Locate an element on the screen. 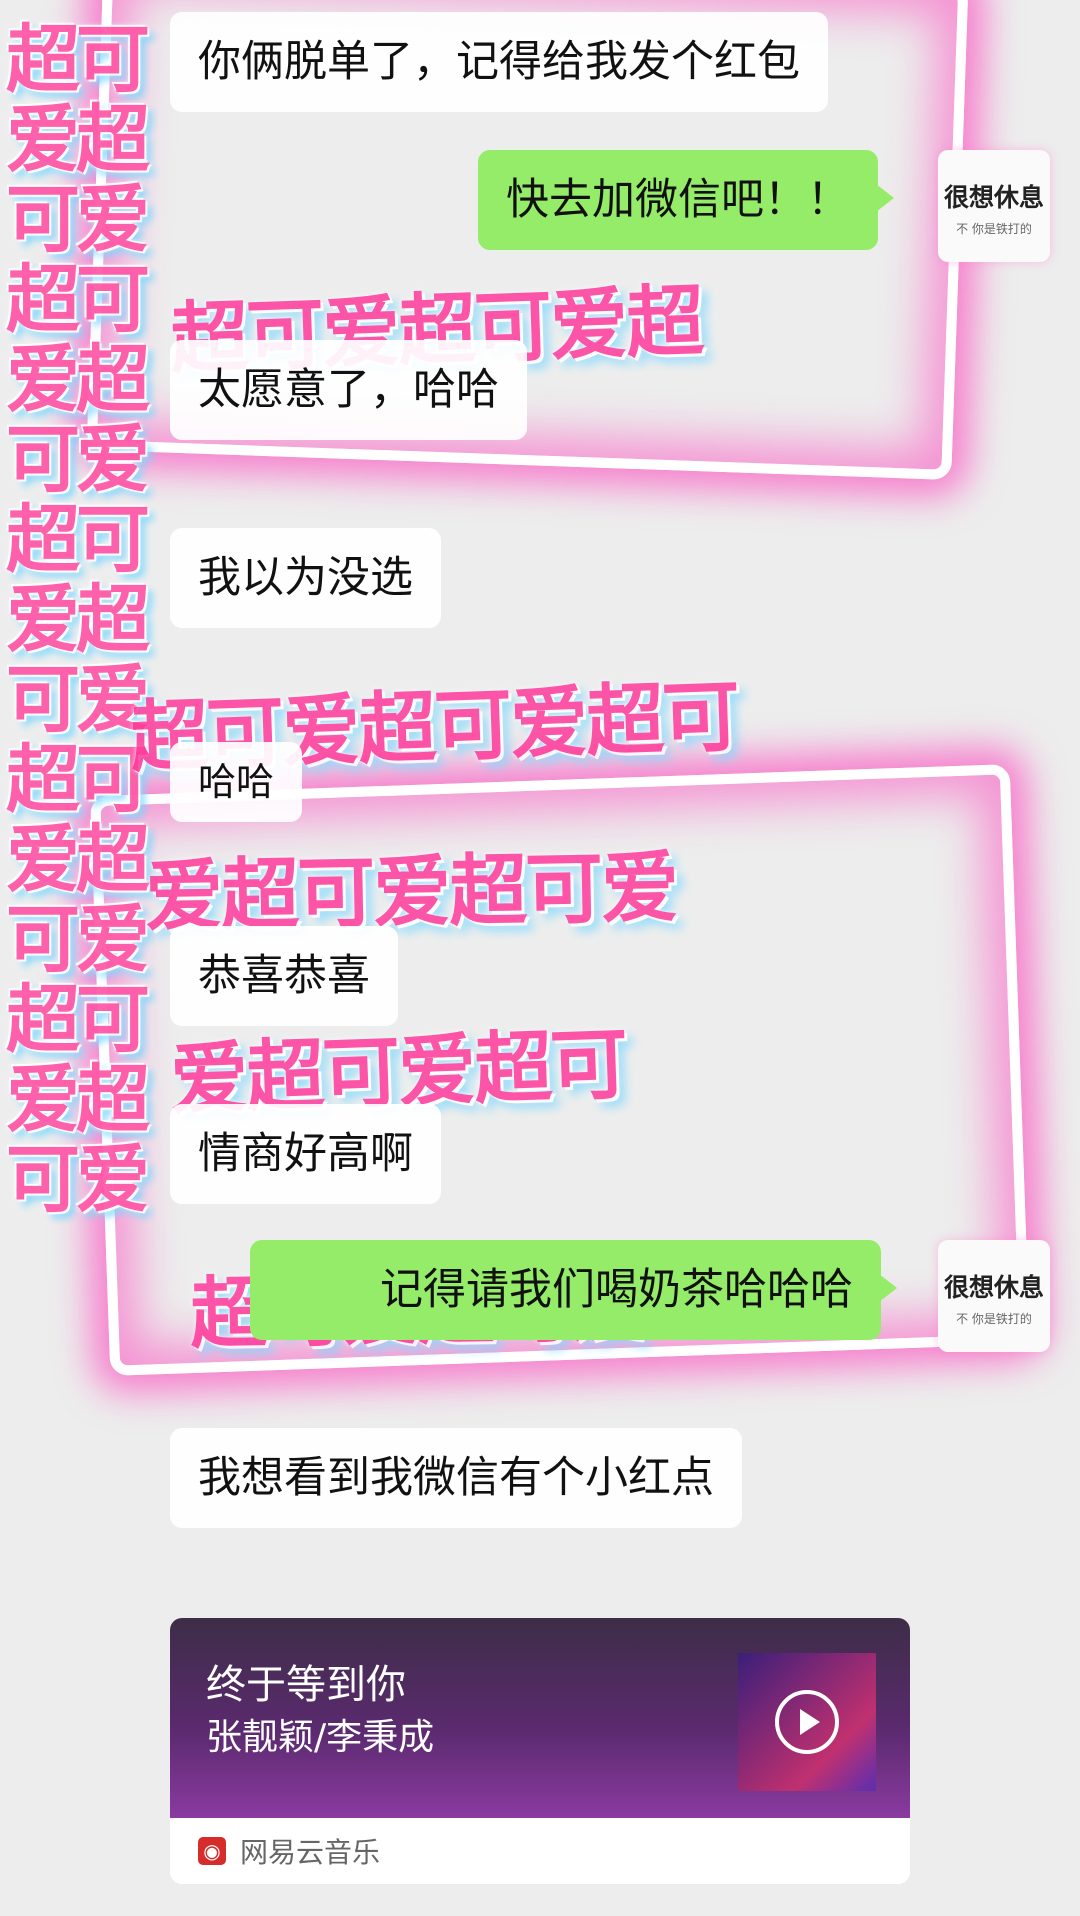 The height and width of the screenshot is (1916, 1080). message-bubble: 你俩脱单了，记得给我发个红包 is located at coordinates (499, 62).